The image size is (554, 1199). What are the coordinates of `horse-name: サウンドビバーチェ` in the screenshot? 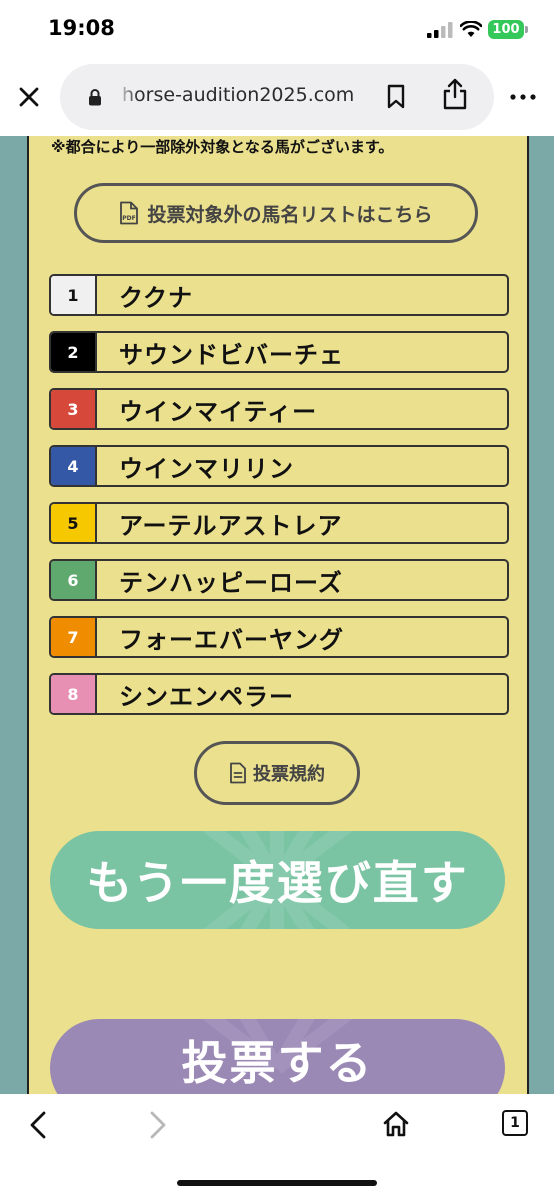 It's located at (231, 355).